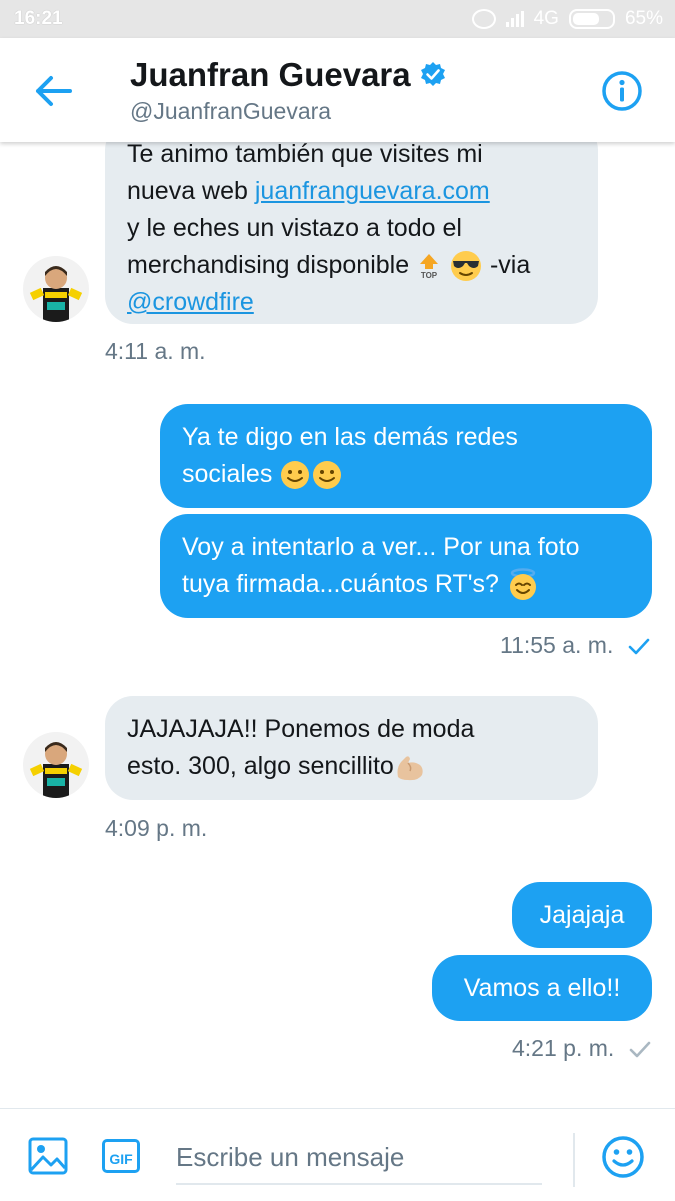 This screenshot has height=1201, width=675. I want to click on message-line: esto. 300, algo sencillito, so click(351, 766).